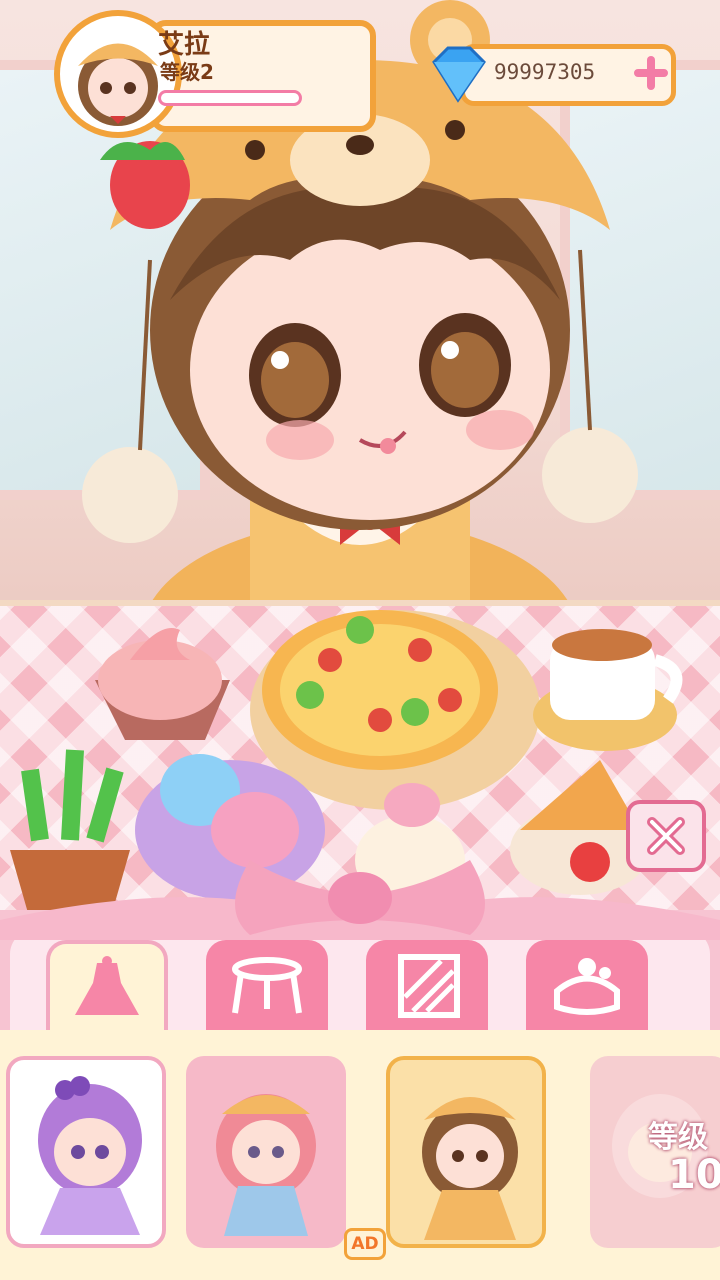 This screenshot has width=720, height=1280. I want to click on dress-icon, so click(107, 985).